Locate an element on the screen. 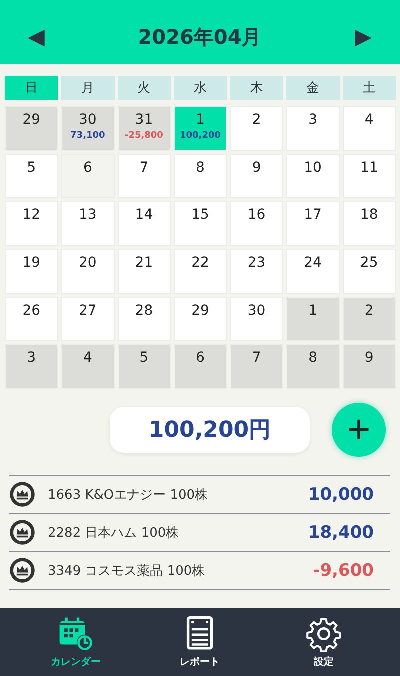  weekday-header: 水 is located at coordinates (201, 88).